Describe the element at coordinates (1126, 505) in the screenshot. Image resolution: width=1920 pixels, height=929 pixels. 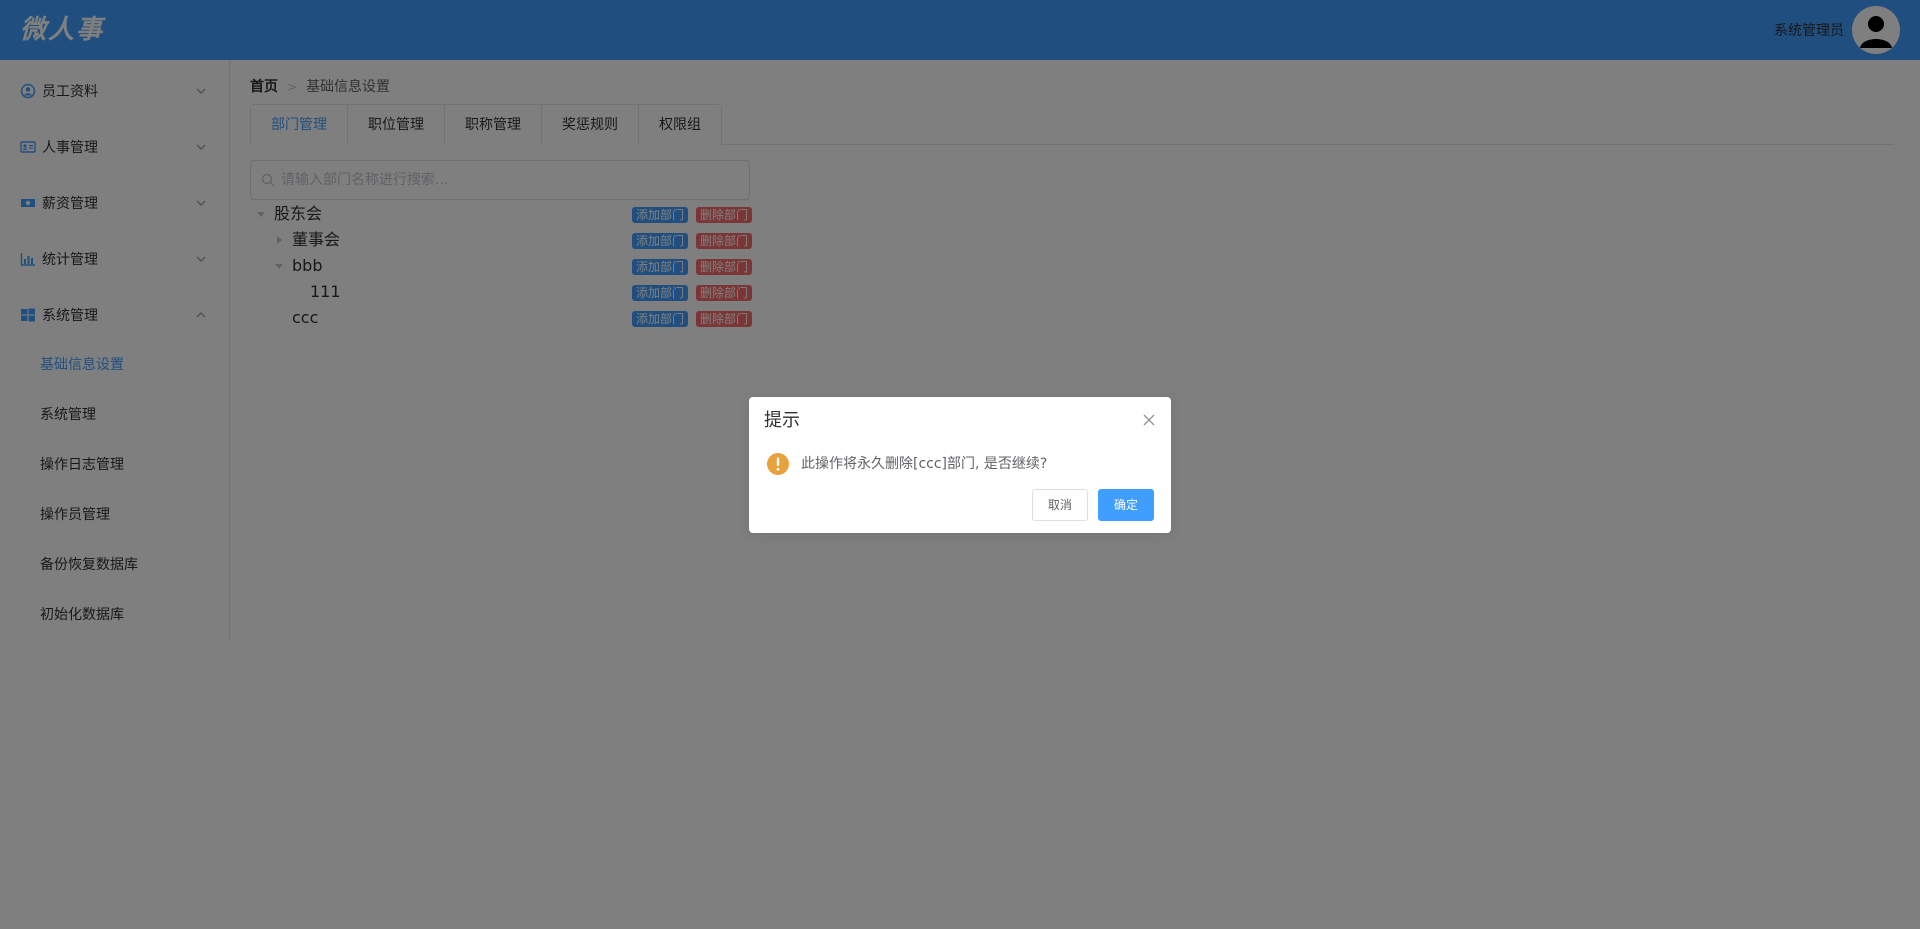
I see `confirm-button: 确定` at that location.